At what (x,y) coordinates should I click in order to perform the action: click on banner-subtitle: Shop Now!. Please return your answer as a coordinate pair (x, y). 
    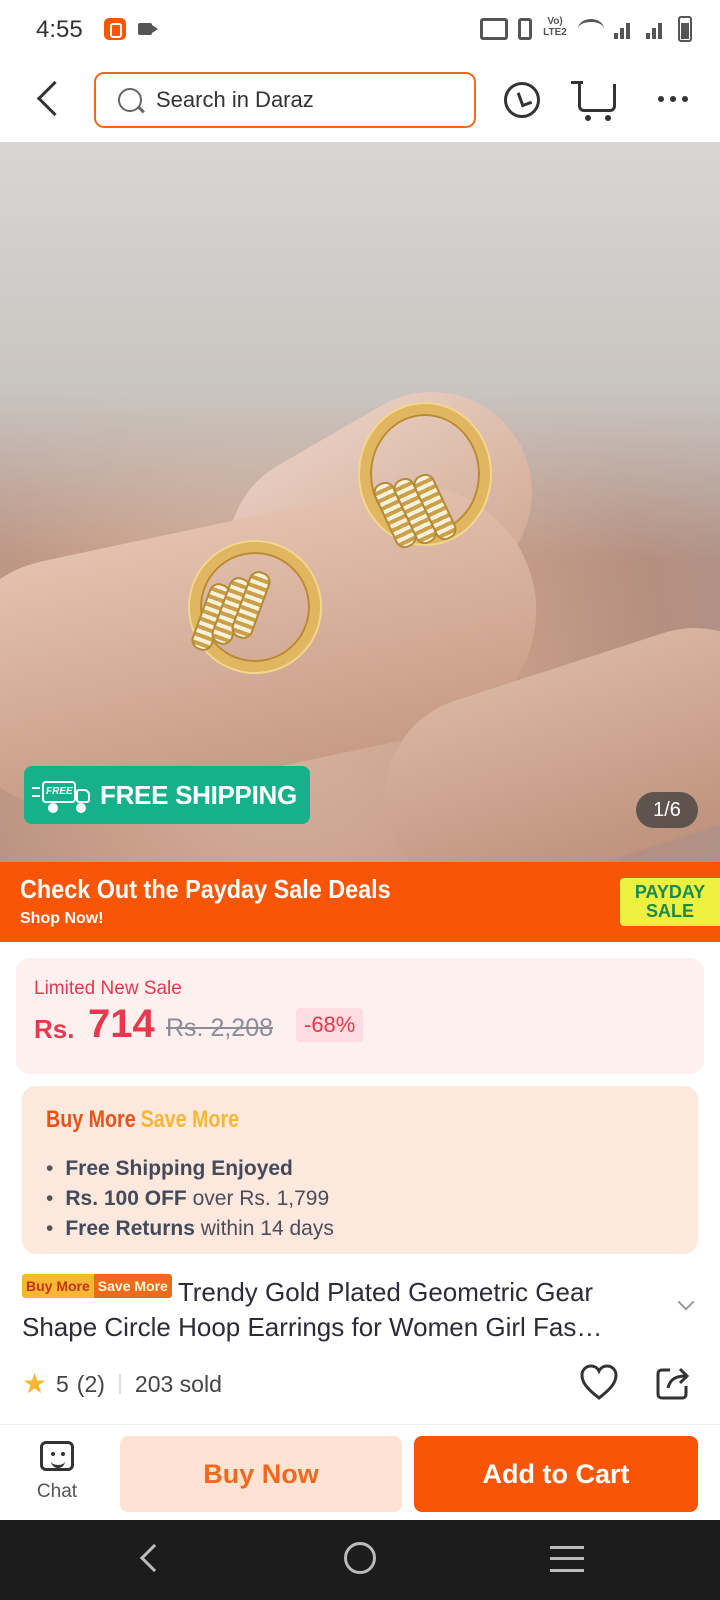
    Looking at the image, I should click on (62, 918).